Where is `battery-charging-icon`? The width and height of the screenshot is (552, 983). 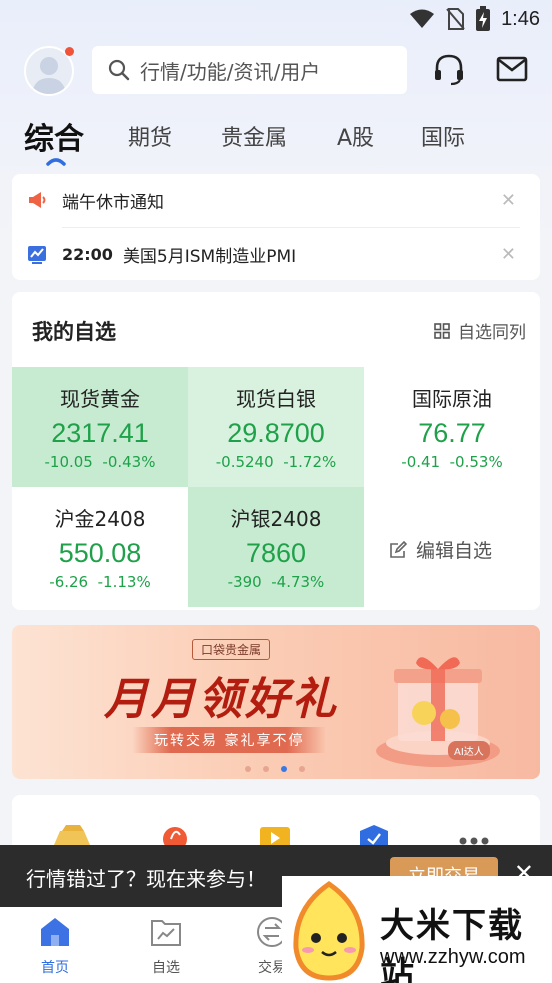 battery-charging-icon is located at coordinates (483, 18).